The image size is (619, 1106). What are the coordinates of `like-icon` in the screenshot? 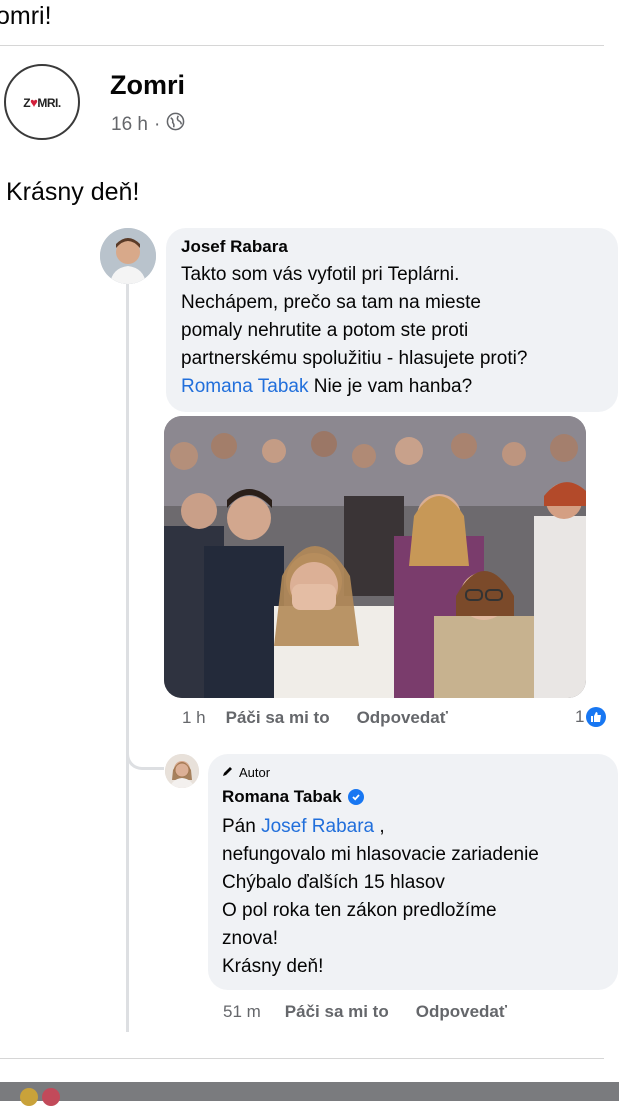 It's located at (596, 717).